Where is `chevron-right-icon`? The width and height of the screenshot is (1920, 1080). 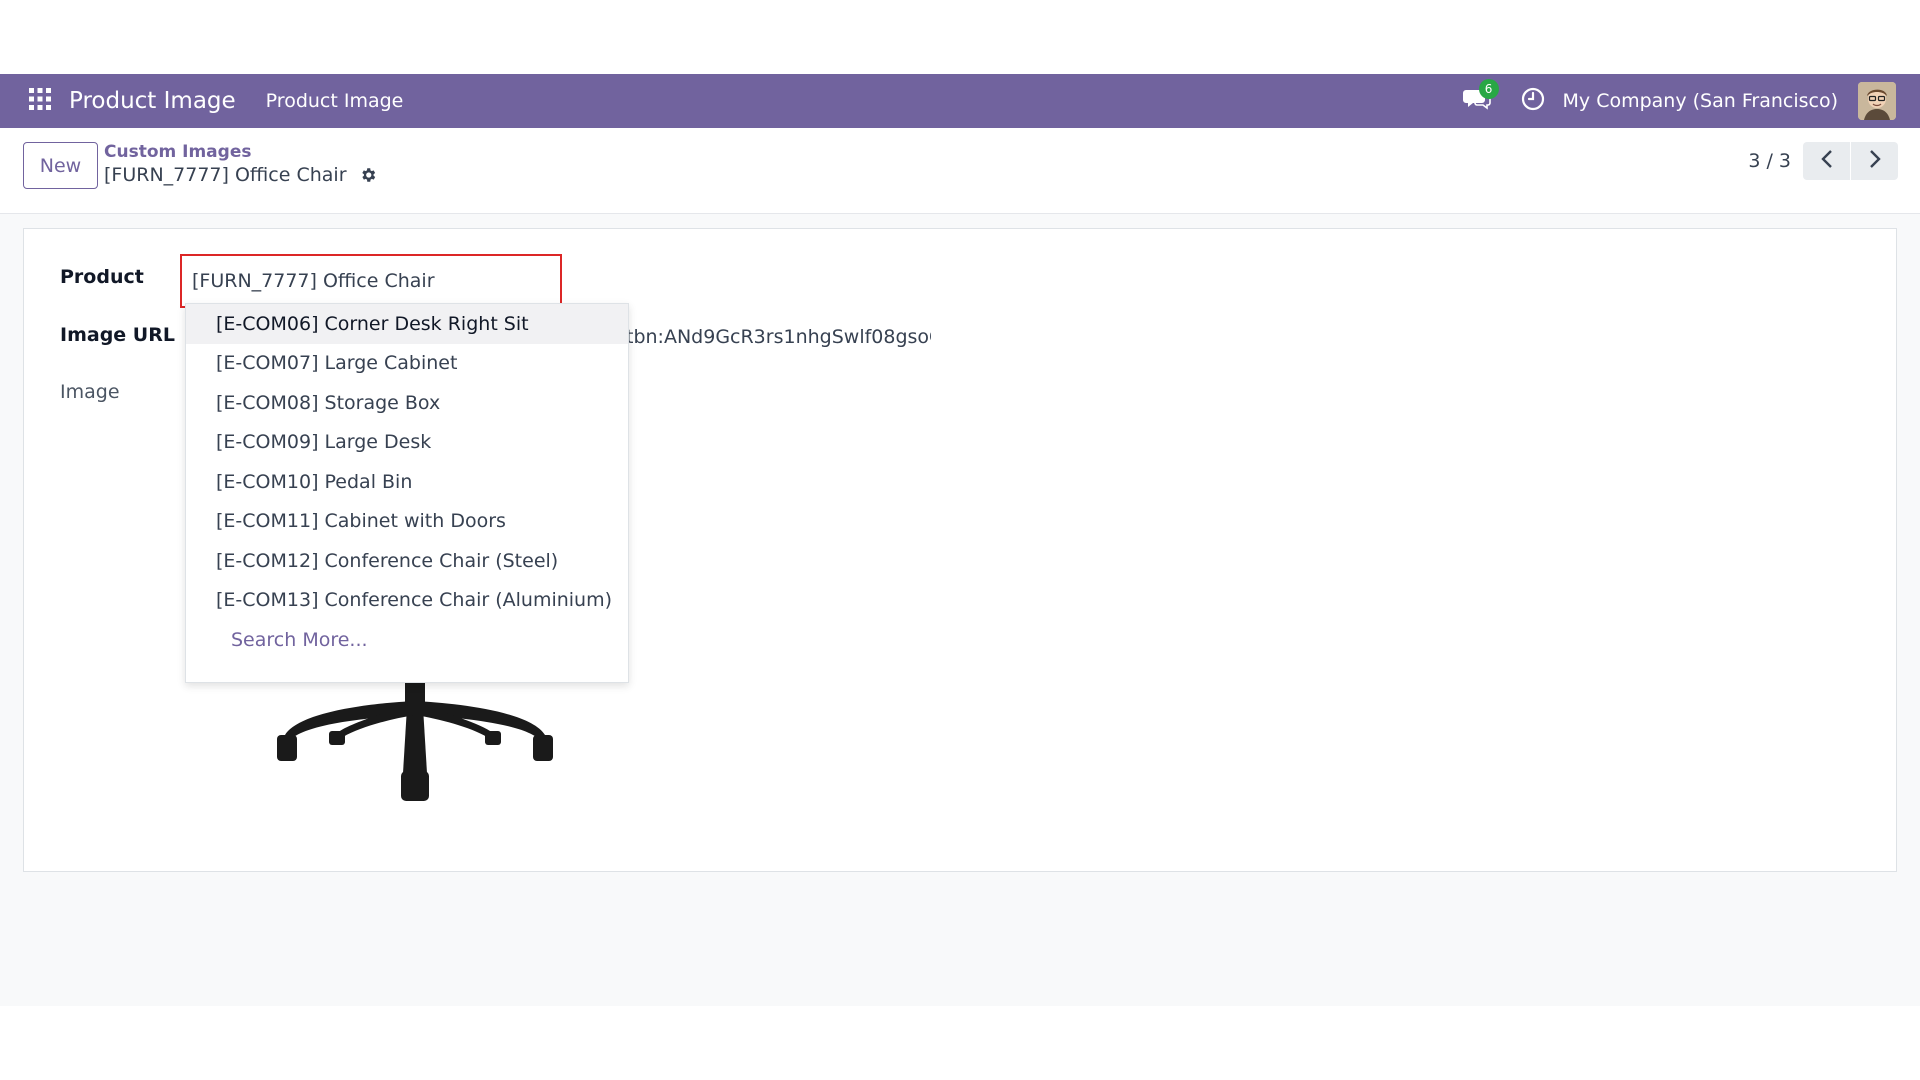 chevron-right-icon is located at coordinates (1875, 161).